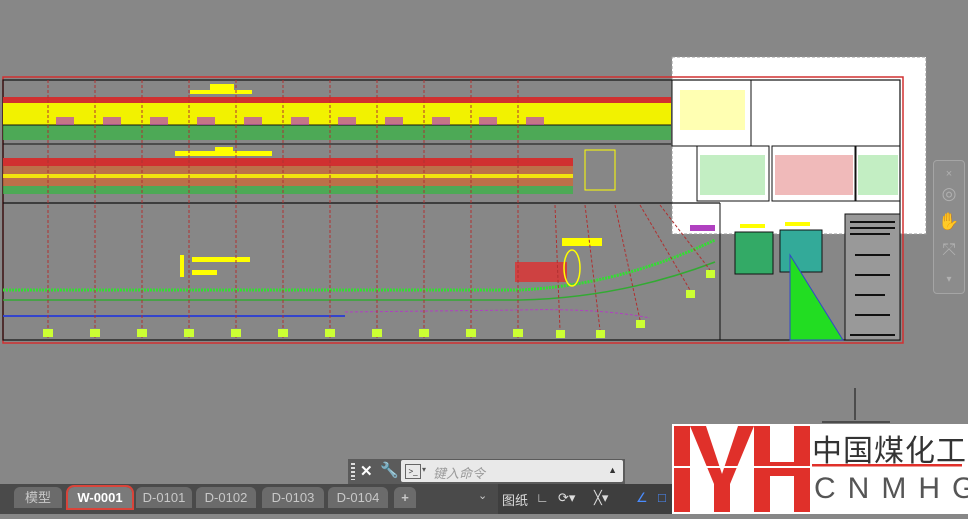 The height and width of the screenshot is (519, 968). I want to click on command-input: >_ ▾ 键入命令 ▲, so click(512, 471).